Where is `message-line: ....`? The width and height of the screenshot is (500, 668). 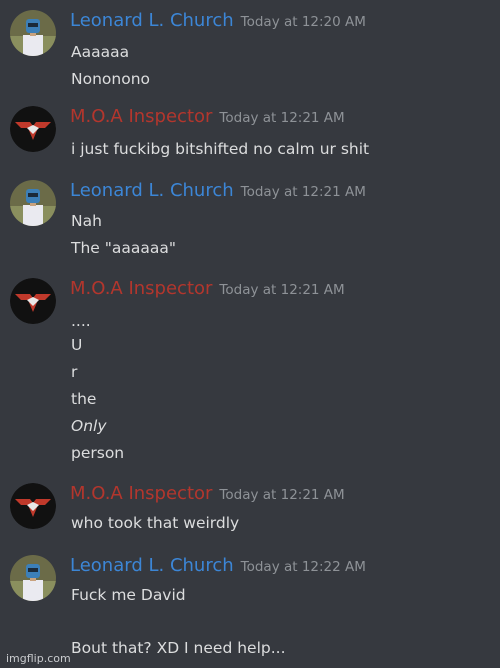 message-line: .... is located at coordinates (81, 321).